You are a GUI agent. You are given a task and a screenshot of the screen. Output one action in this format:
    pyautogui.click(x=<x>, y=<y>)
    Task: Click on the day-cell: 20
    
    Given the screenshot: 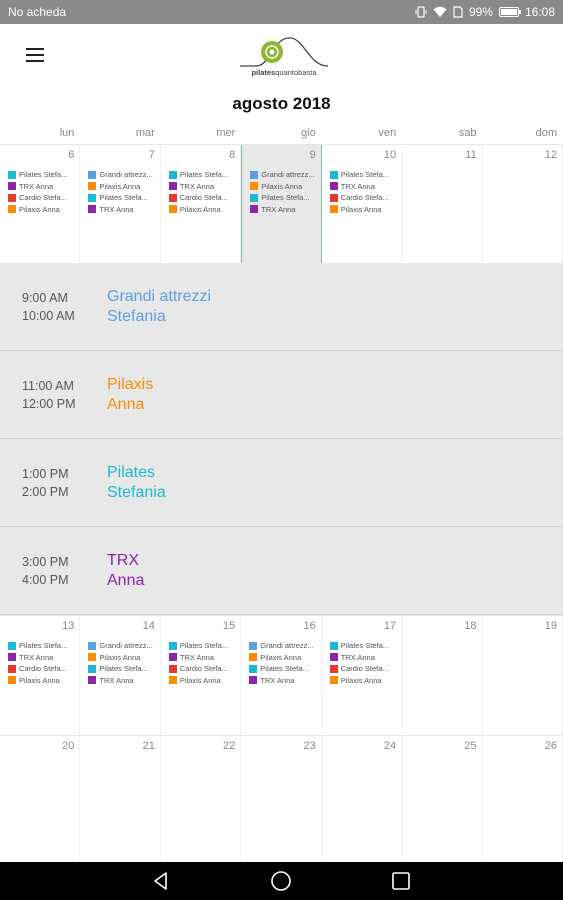 What is the action you would take?
    pyautogui.click(x=40, y=799)
    